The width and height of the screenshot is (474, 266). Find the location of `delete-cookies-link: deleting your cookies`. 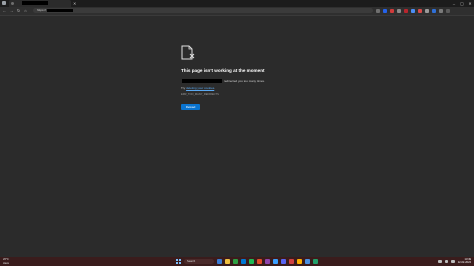

delete-cookies-link: deleting your cookies is located at coordinates (200, 88).